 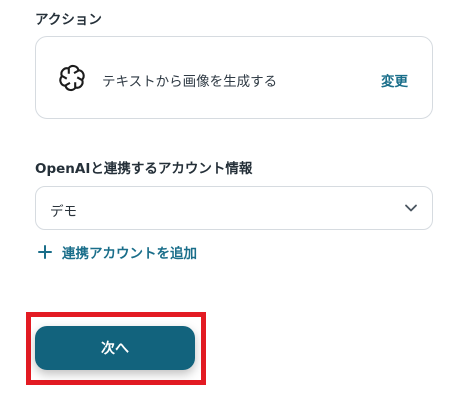 What do you see at coordinates (72, 78) in the screenshot?
I see `openai-logo-icon` at bounding box center [72, 78].